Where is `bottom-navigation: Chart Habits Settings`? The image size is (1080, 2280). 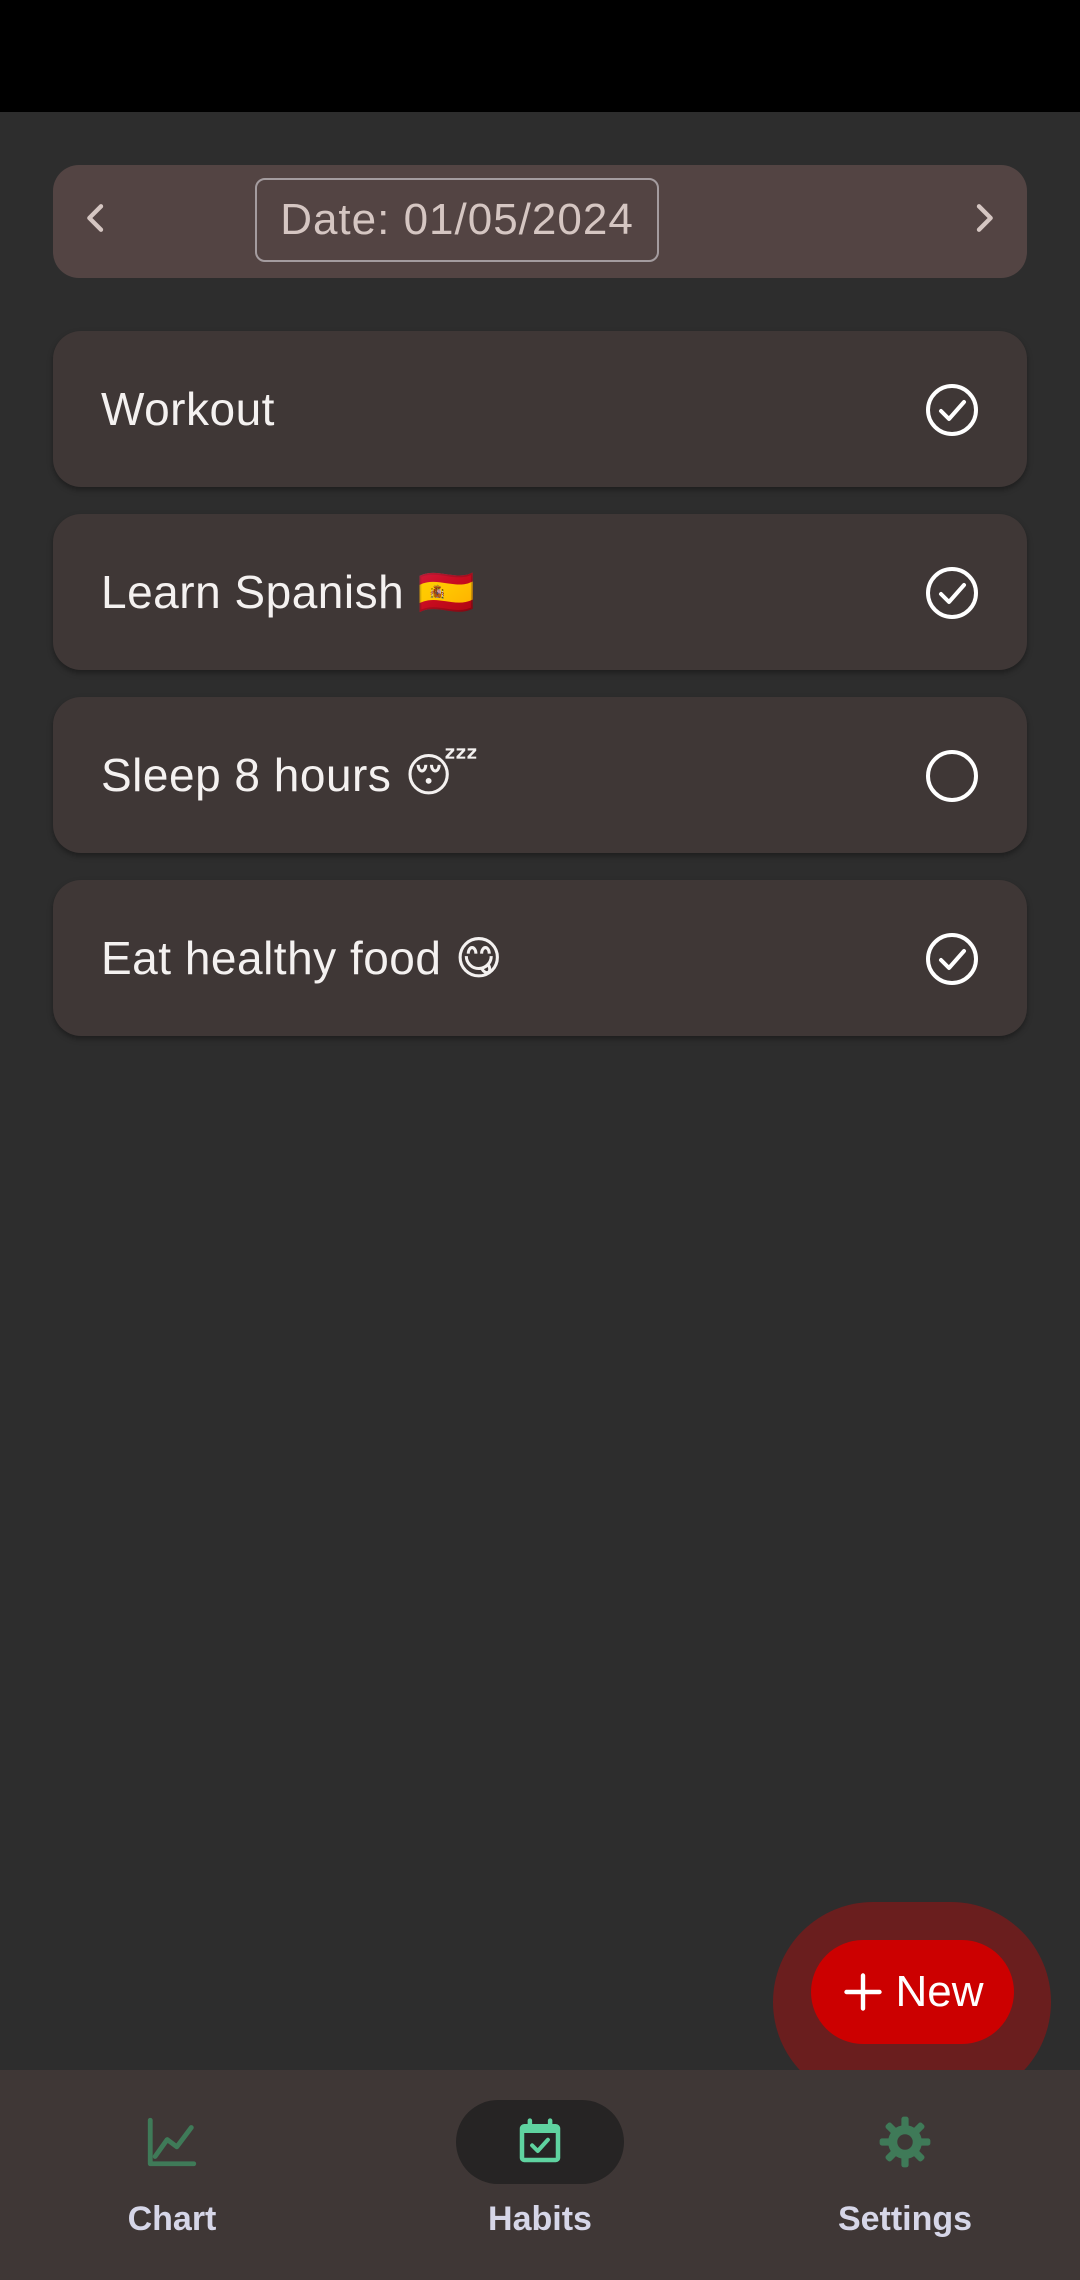
bottom-navigation: Chart Habits Settings is located at coordinates (540, 2175).